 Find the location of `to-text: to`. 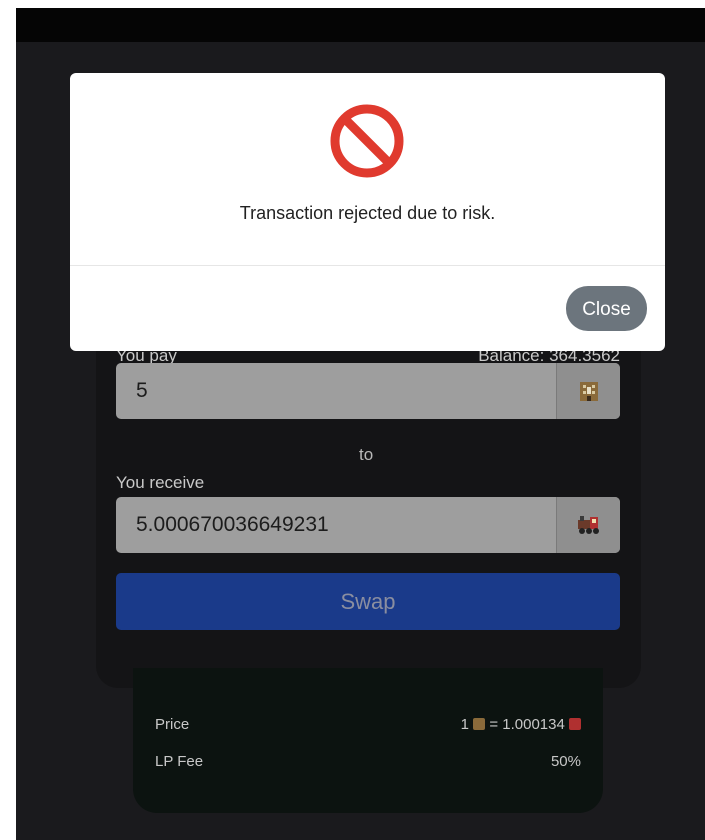

to-text: to is located at coordinates (366, 454).